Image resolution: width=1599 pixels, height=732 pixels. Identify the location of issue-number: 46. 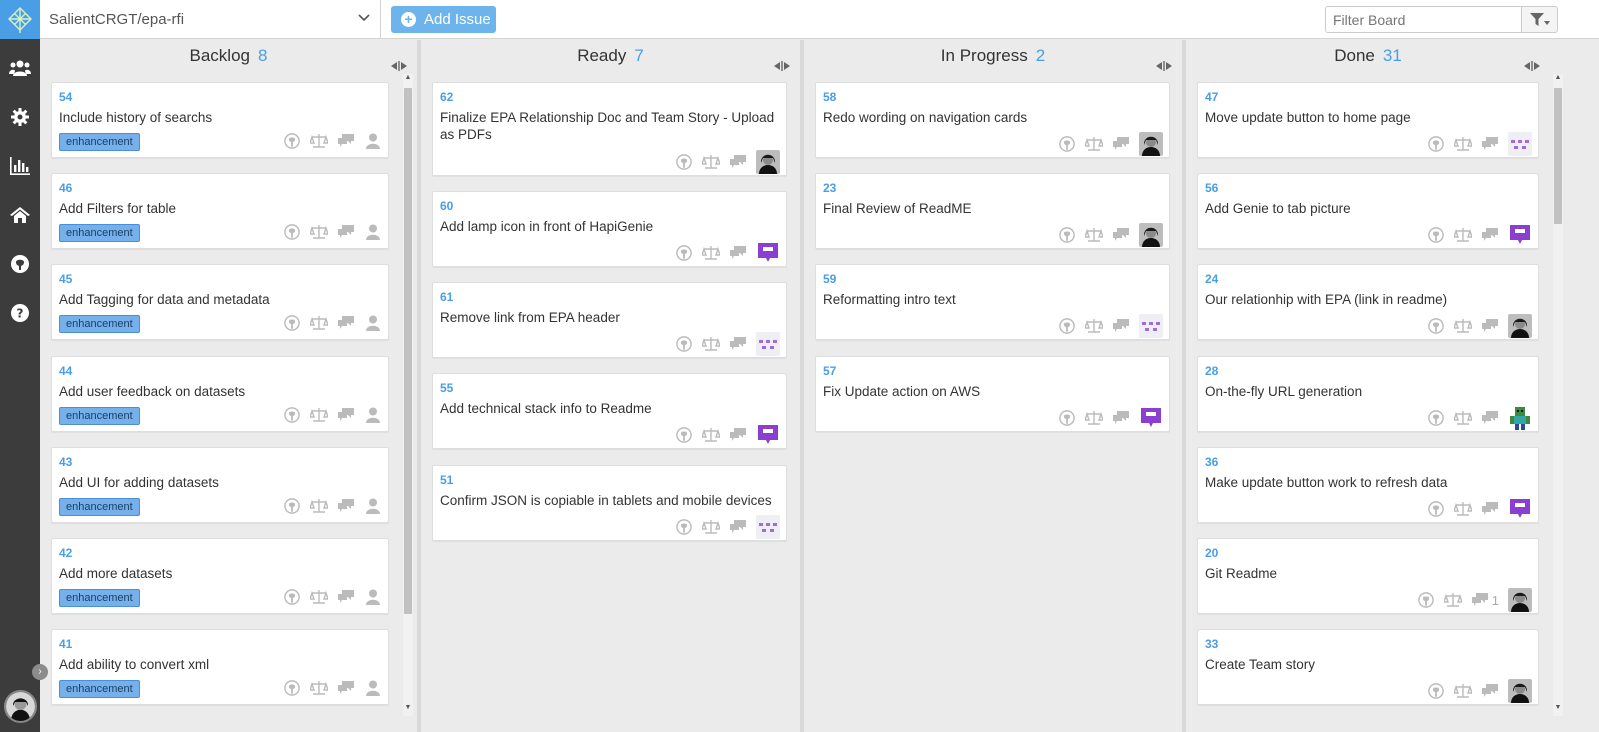
(65, 188).